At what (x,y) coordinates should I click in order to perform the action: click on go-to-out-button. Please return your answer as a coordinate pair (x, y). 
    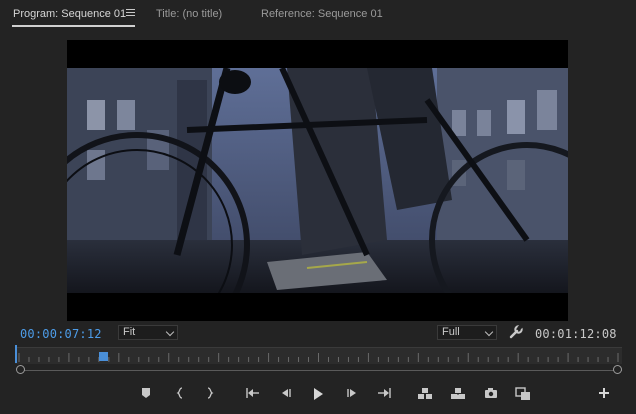
    Looking at the image, I should click on (384, 394).